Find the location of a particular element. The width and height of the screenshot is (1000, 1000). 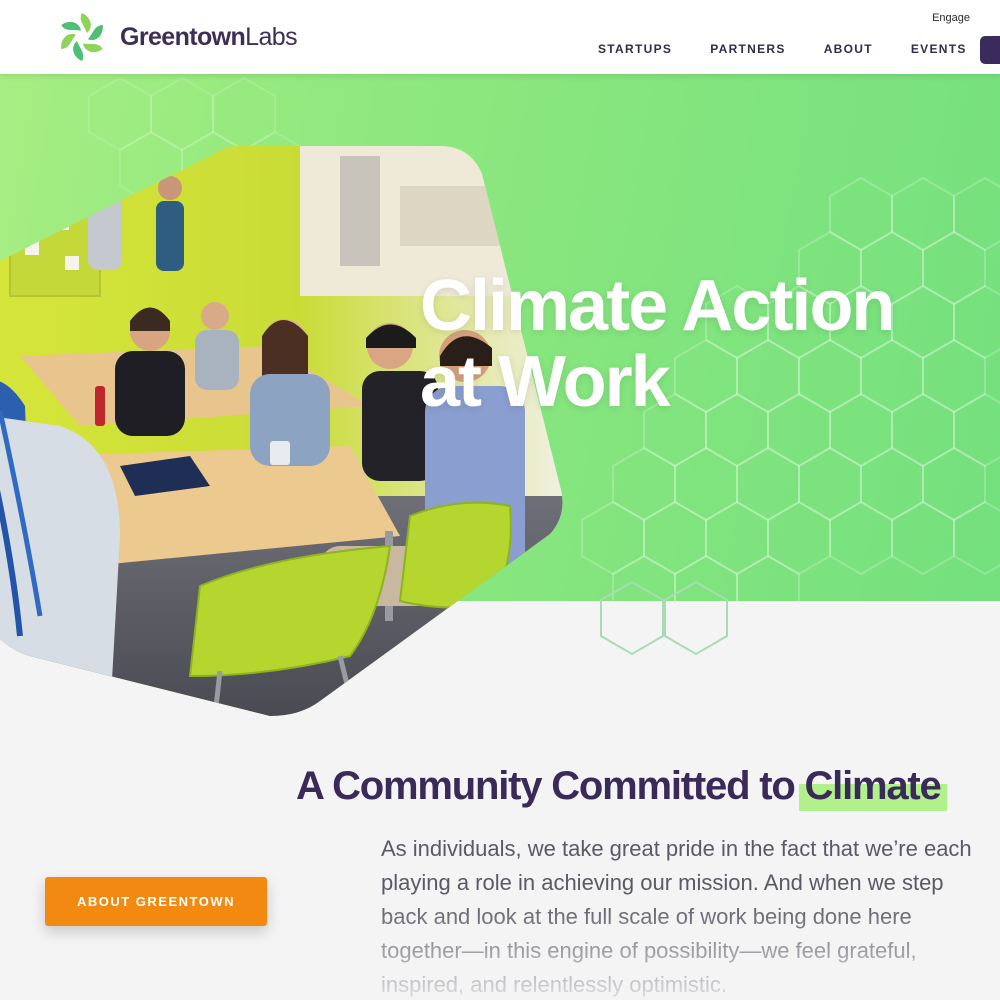

nav-partners: PARTNERS is located at coordinates (748, 49).